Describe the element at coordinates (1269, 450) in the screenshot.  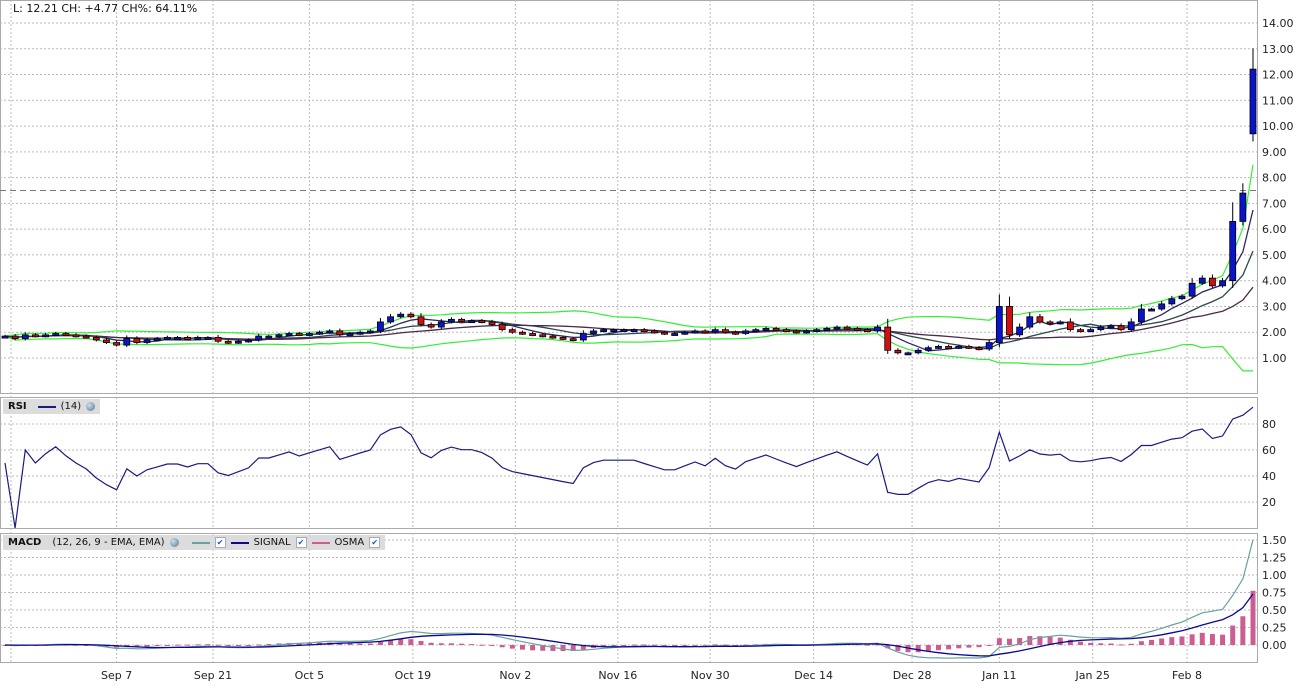
I see `y-tick-label: 60` at that location.